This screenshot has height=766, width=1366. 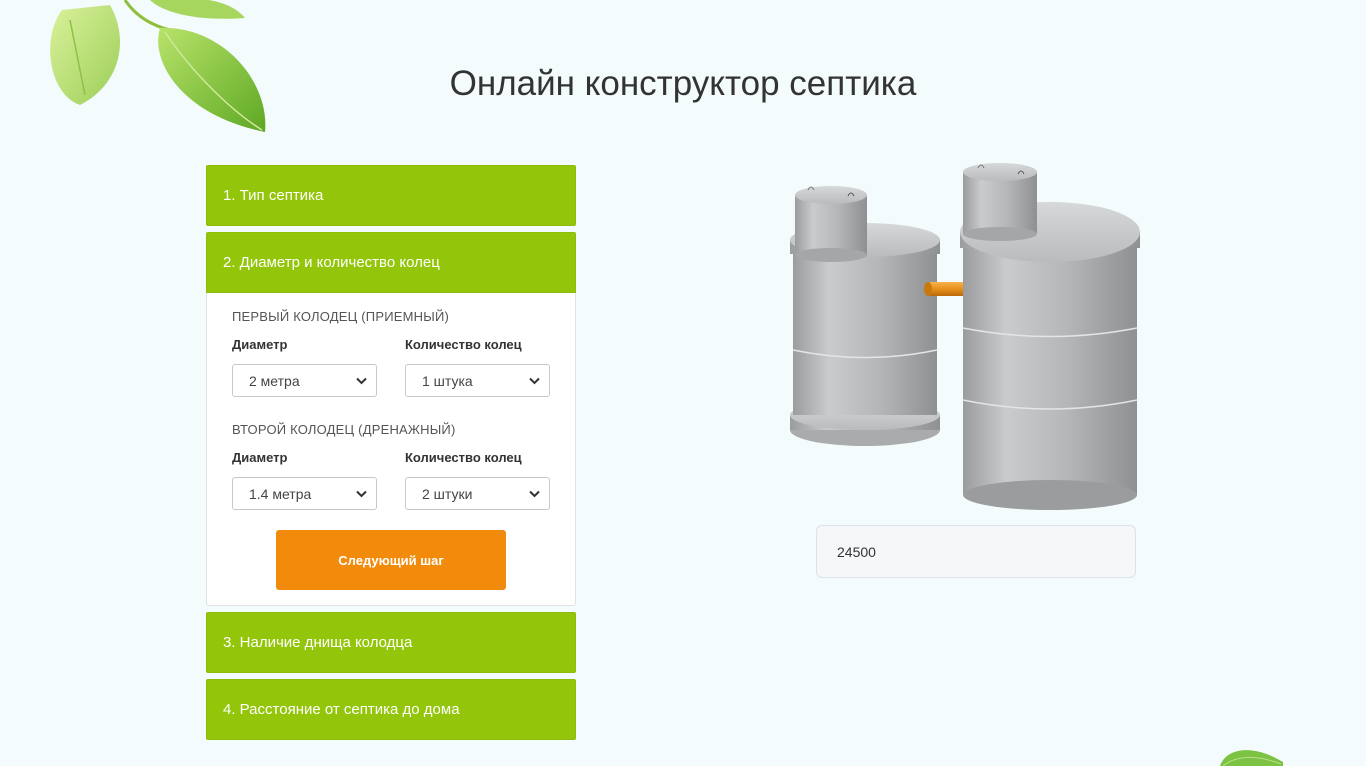 I want to click on step-1: 1. Тип септика, so click(x=391, y=195).